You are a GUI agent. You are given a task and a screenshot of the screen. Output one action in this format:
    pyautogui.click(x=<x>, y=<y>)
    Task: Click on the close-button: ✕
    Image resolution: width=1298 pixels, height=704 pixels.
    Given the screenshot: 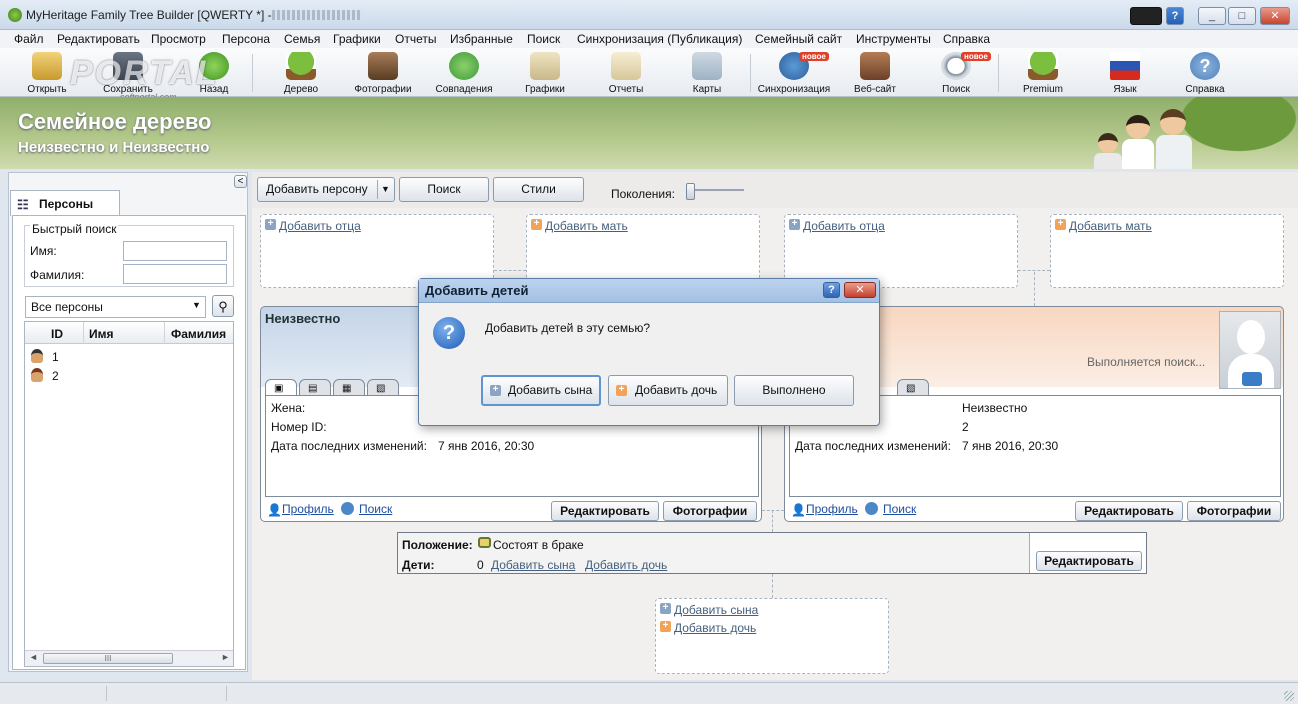 What is the action you would take?
    pyautogui.click(x=1275, y=16)
    